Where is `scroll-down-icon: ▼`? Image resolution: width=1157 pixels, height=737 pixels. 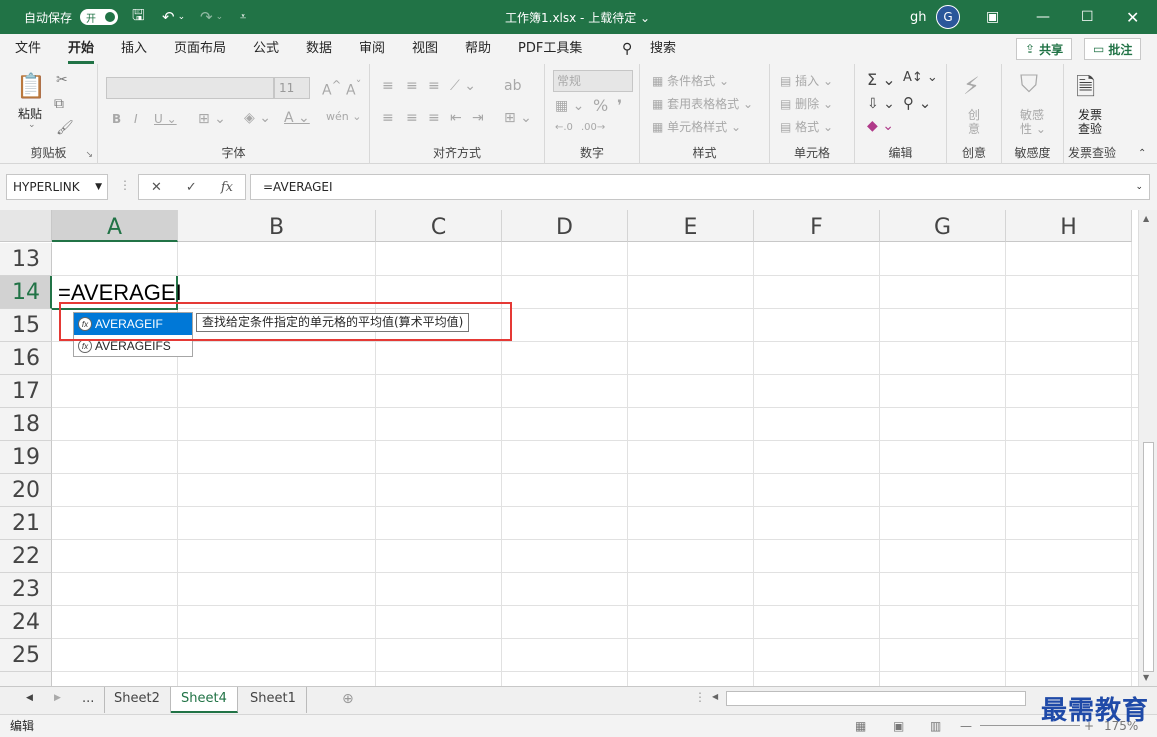
scroll-down-icon: ▼ is located at coordinates (1146, 677).